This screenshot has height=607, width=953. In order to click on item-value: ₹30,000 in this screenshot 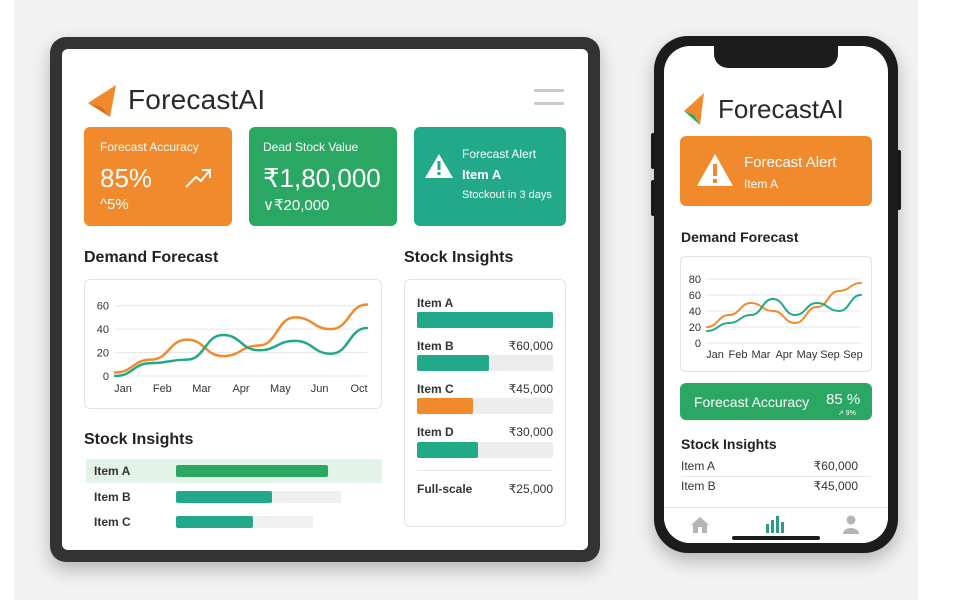, I will do `click(530, 432)`.